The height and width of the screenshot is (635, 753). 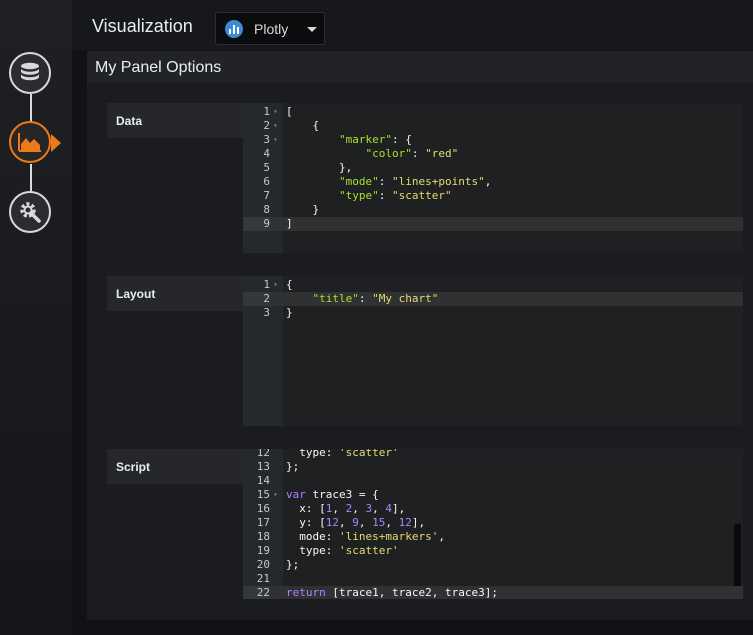 What do you see at coordinates (420, 67) in the screenshot?
I see `options-header: My Panel Options` at bounding box center [420, 67].